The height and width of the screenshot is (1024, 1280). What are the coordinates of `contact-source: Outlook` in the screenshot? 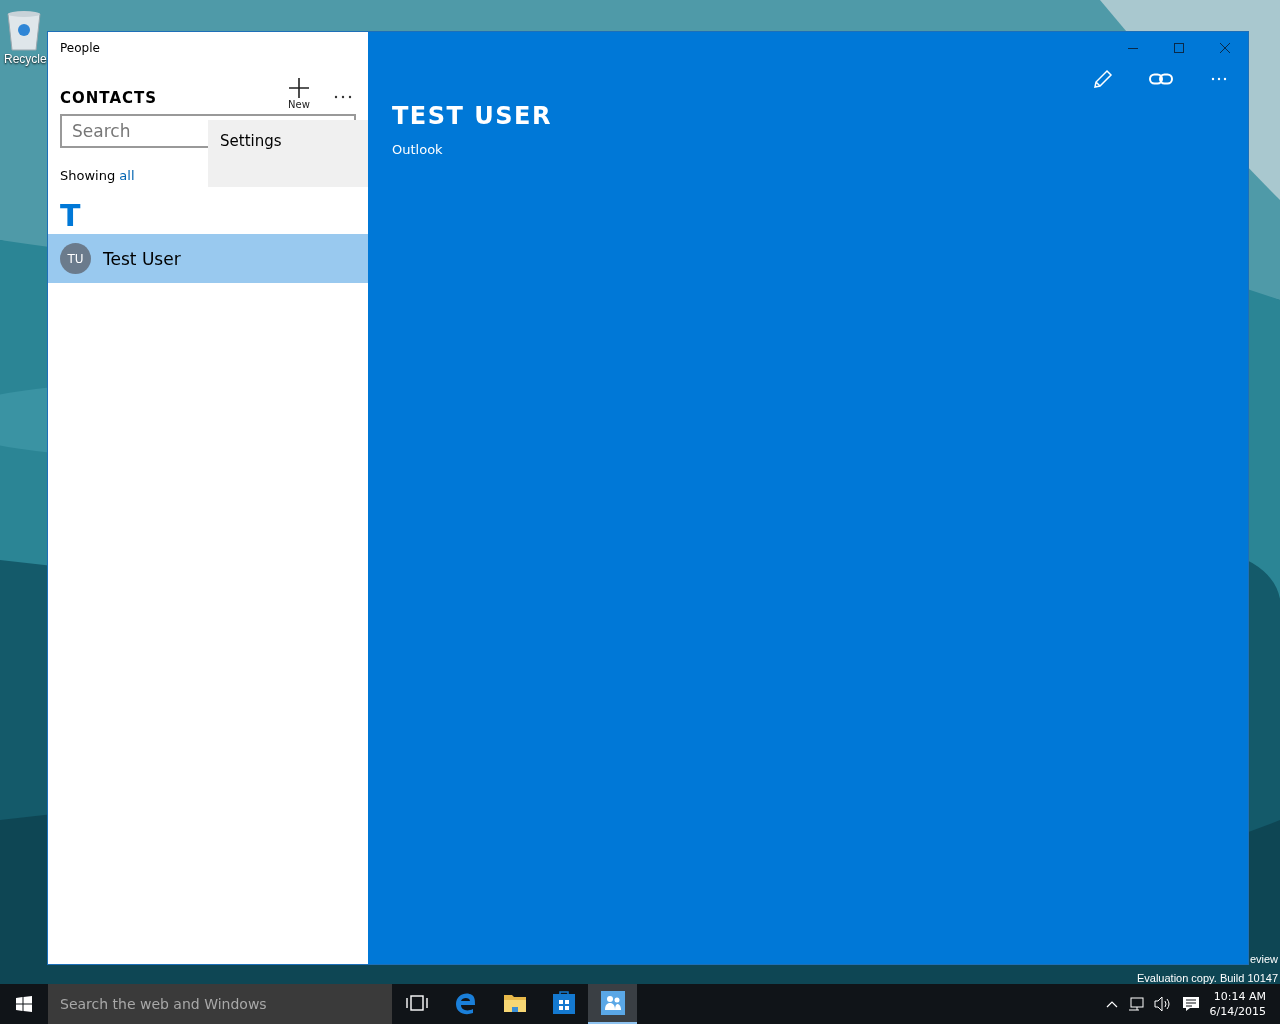 It's located at (417, 149).